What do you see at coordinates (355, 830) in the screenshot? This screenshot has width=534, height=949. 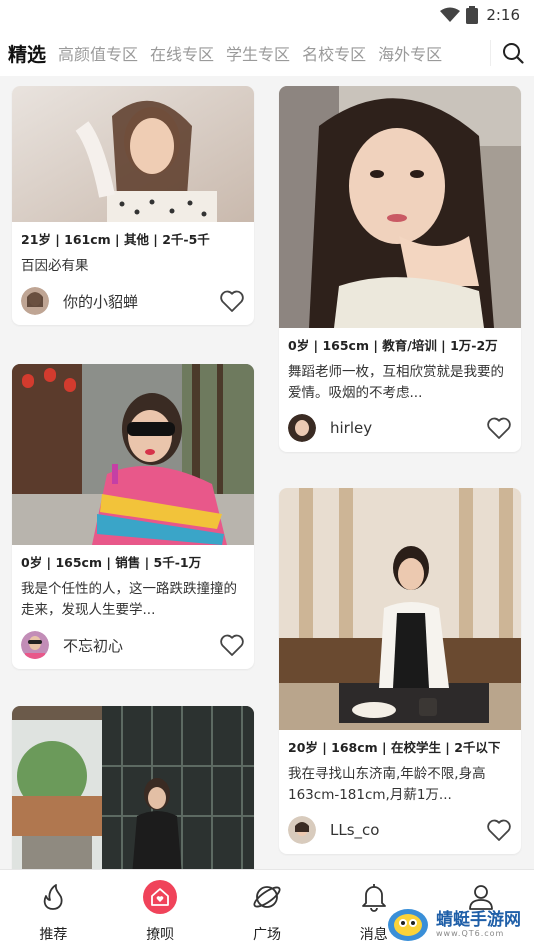 I see `username: LLs_co` at bounding box center [355, 830].